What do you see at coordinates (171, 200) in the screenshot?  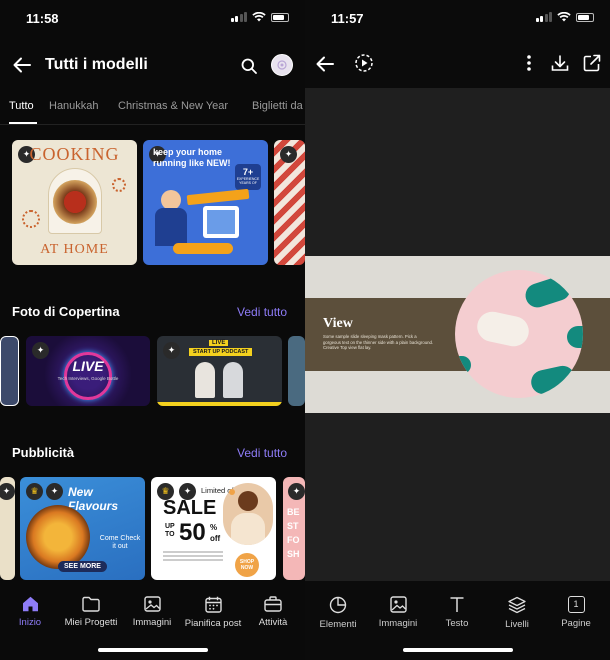 I see `worker-head` at bounding box center [171, 200].